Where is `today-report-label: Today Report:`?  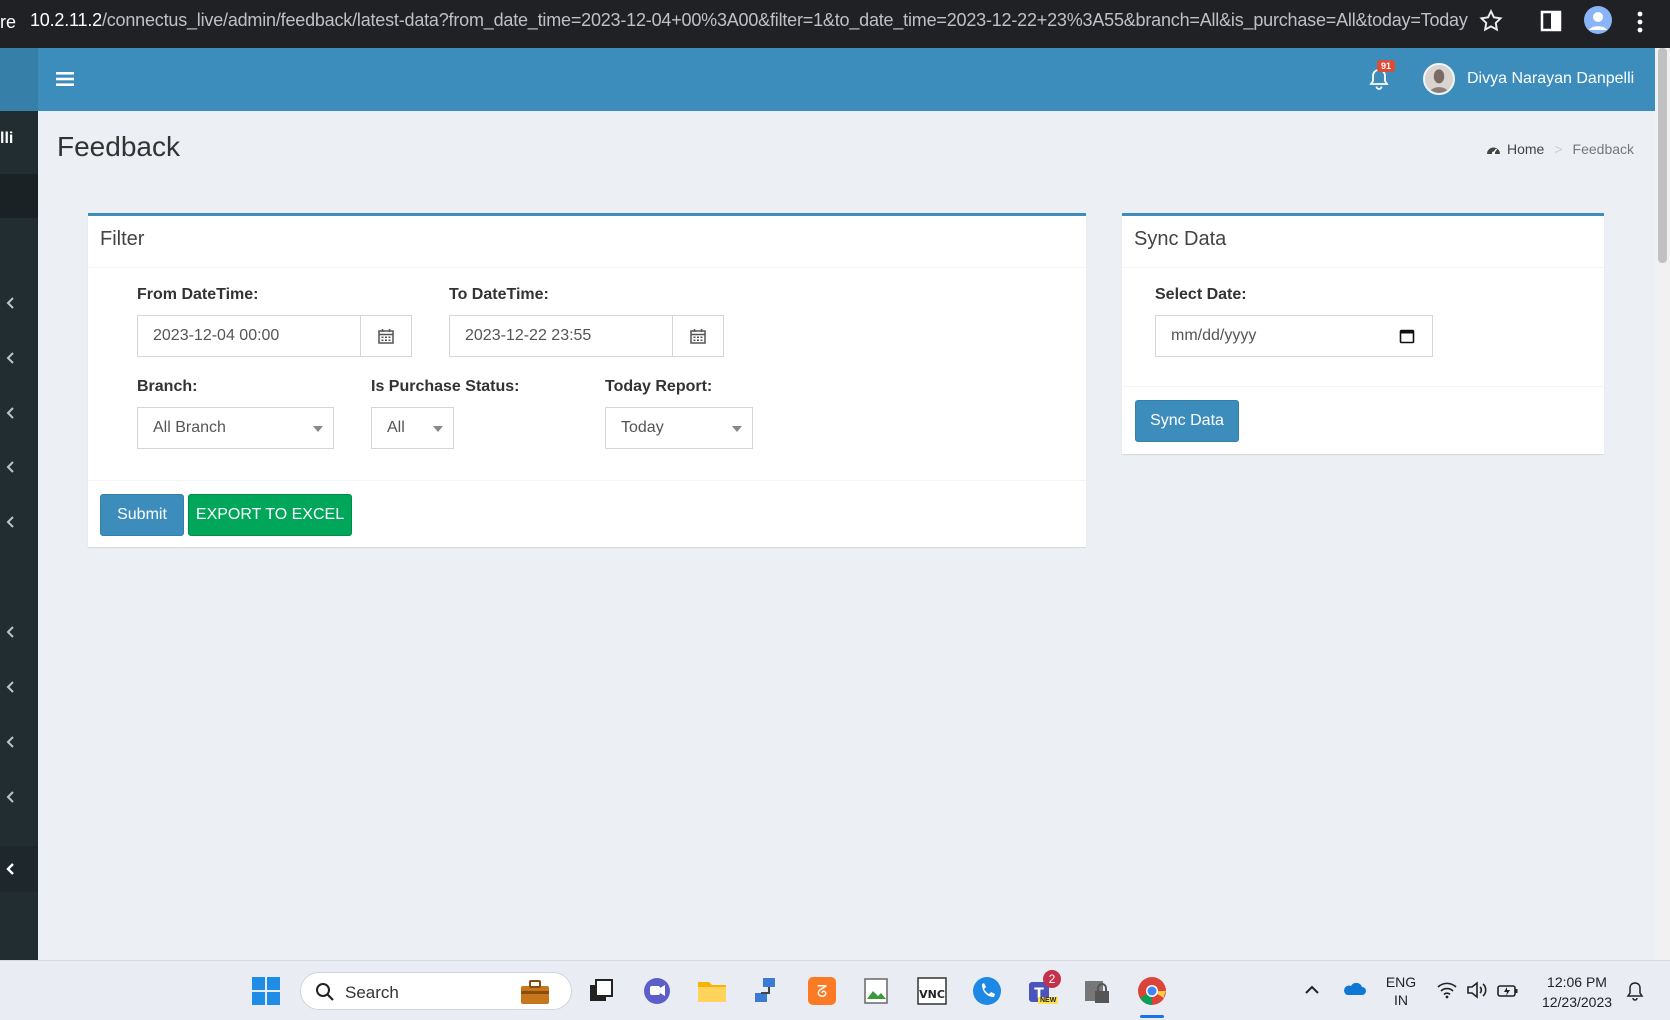
today-report-label: Today Report: is located at coordinates (659, 386).